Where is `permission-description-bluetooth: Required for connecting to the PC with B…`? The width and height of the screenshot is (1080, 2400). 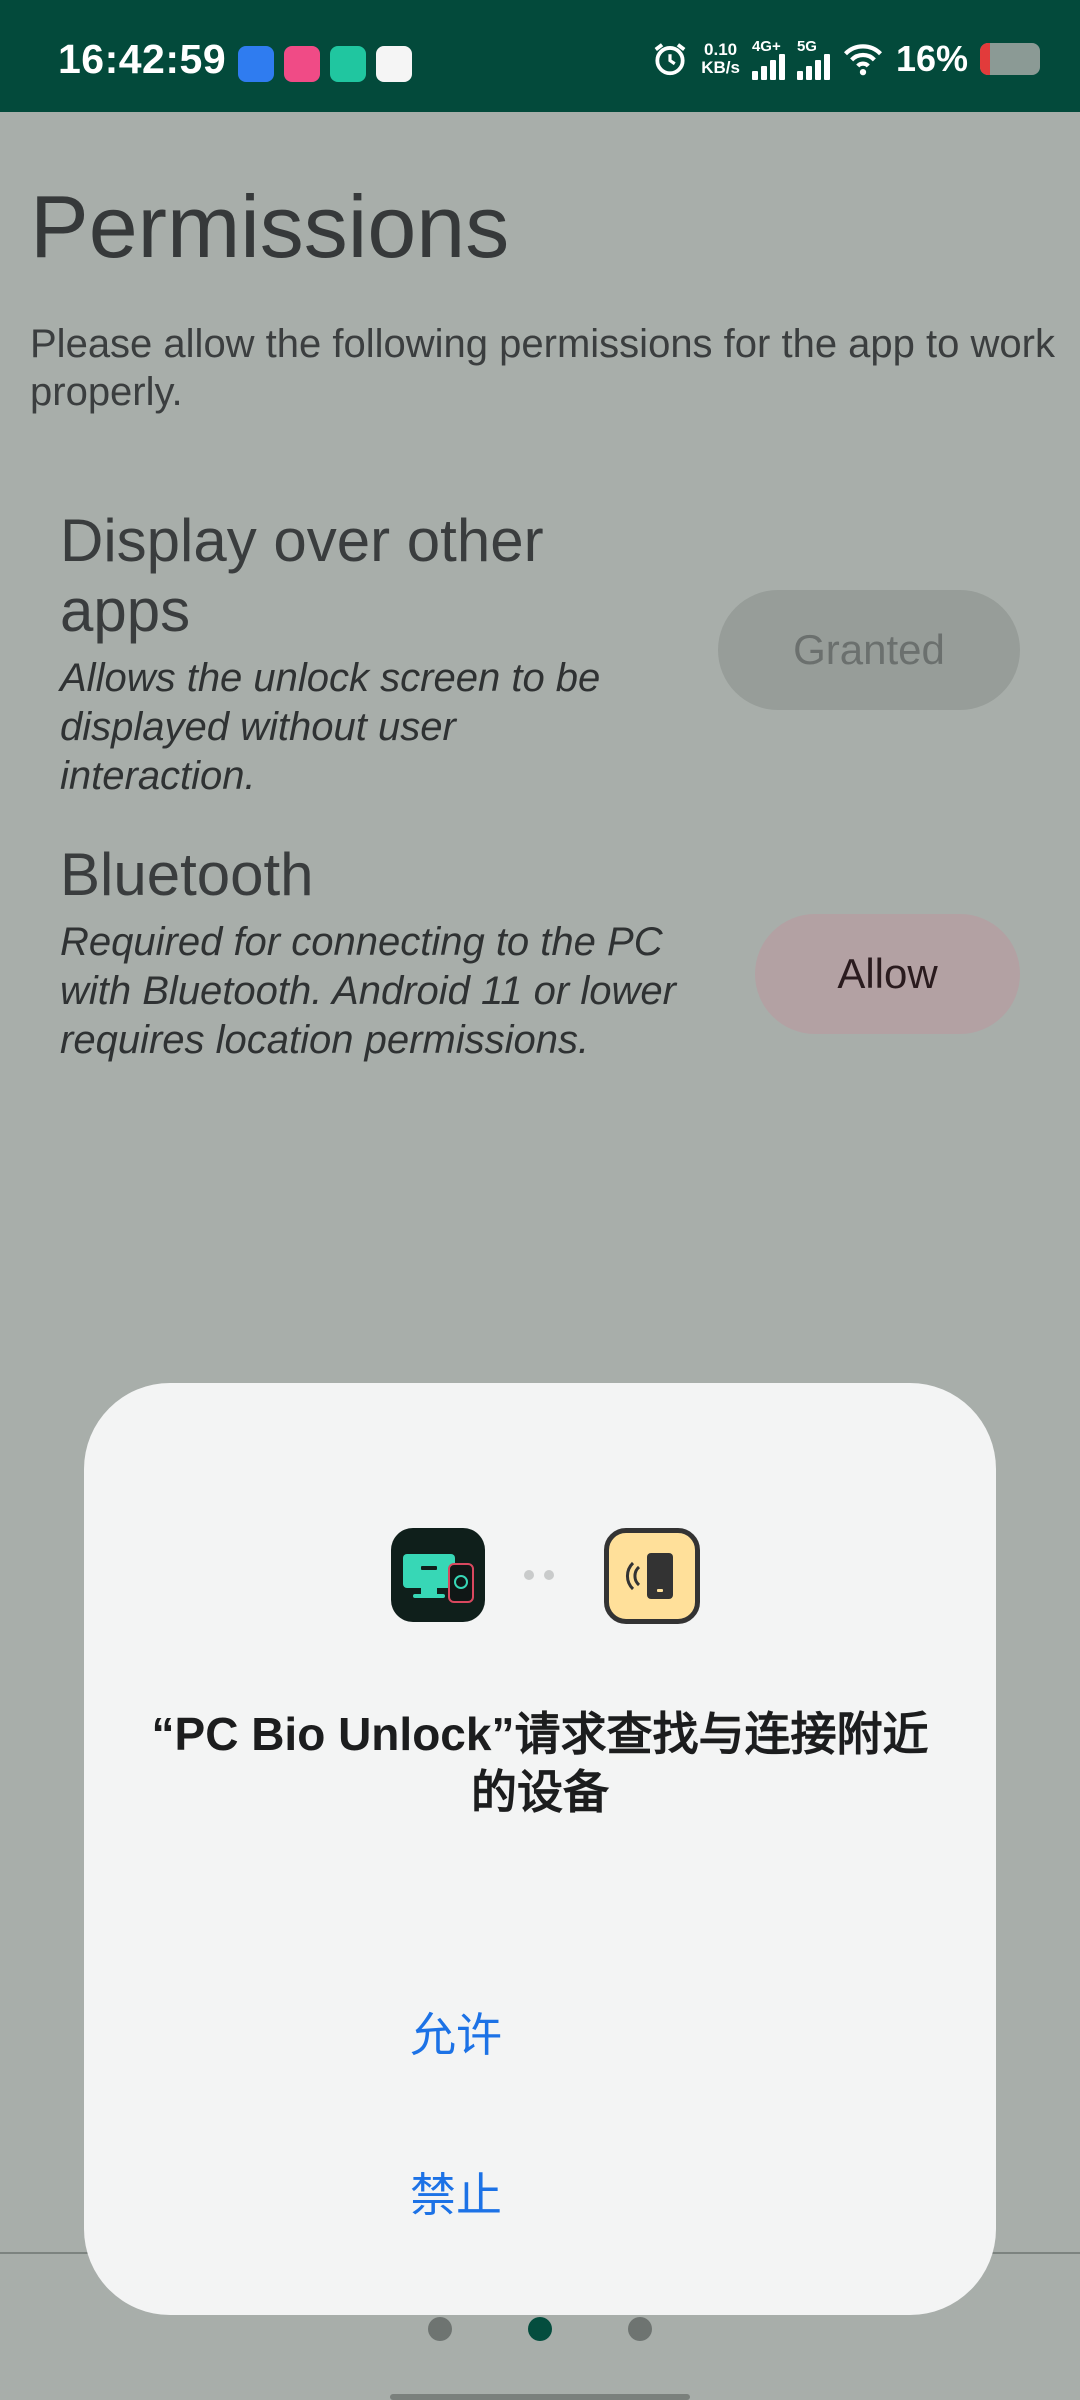 permission-description-bluetooth: Required for connecting to the PC with B… is located at coordinates (368, 991).